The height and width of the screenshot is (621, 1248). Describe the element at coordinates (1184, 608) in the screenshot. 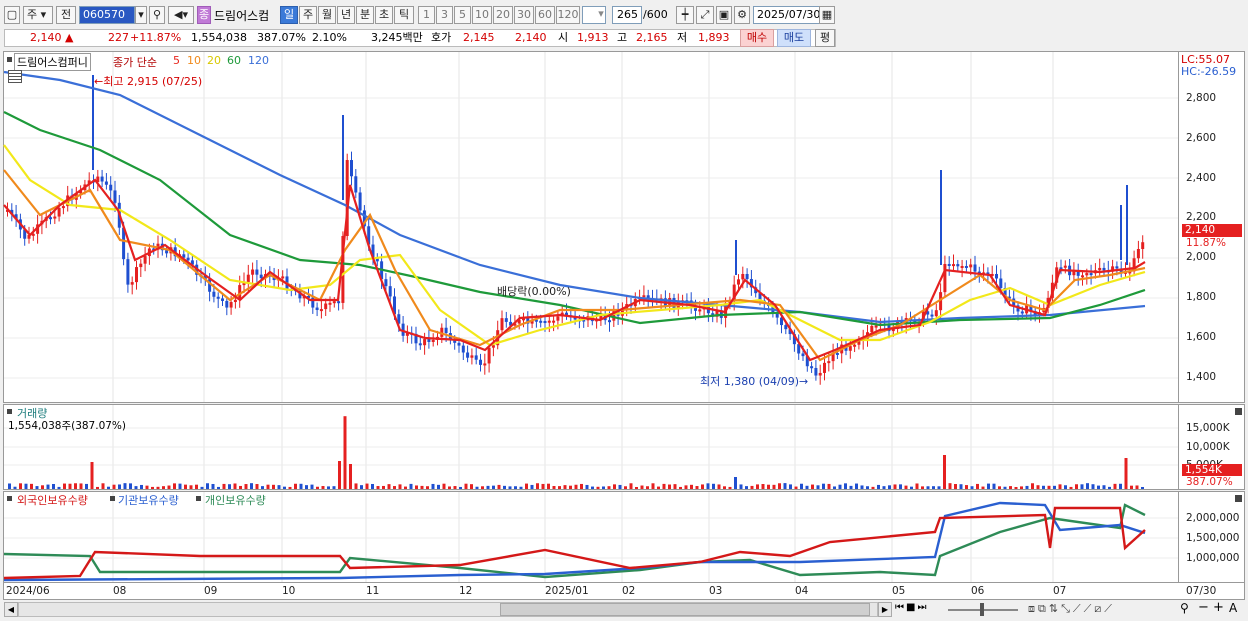

I see `zoom-search-icon: ⚲` at that location.